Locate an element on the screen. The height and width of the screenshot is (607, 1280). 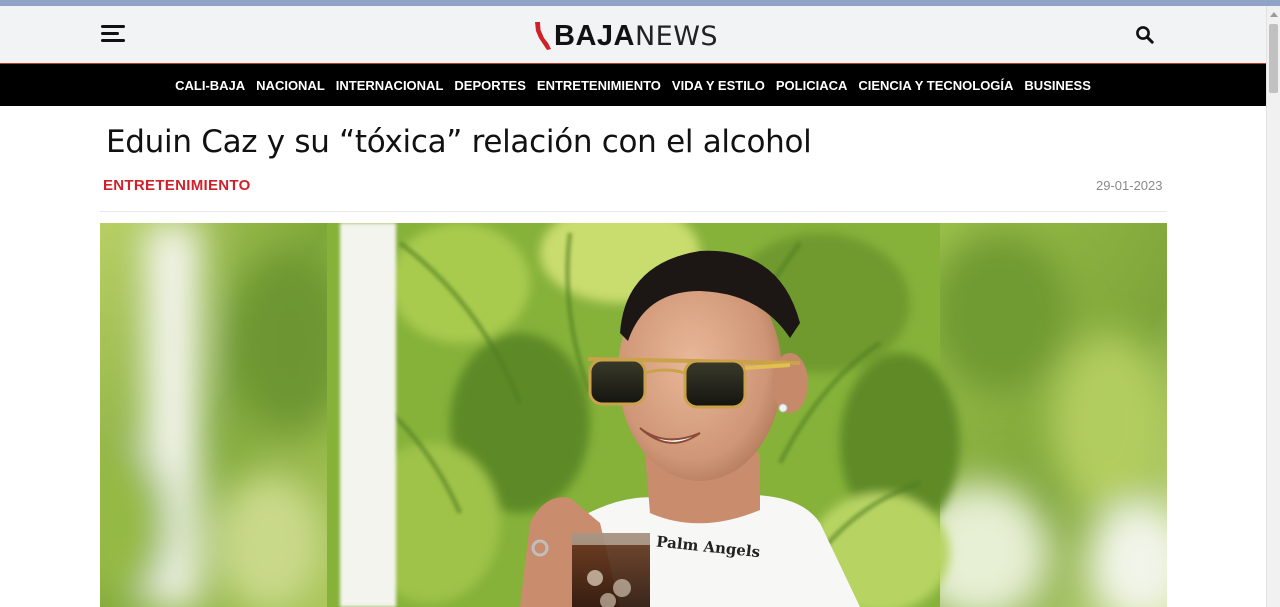
logo-text-light: NEWS is located at coordinates (676, 36).